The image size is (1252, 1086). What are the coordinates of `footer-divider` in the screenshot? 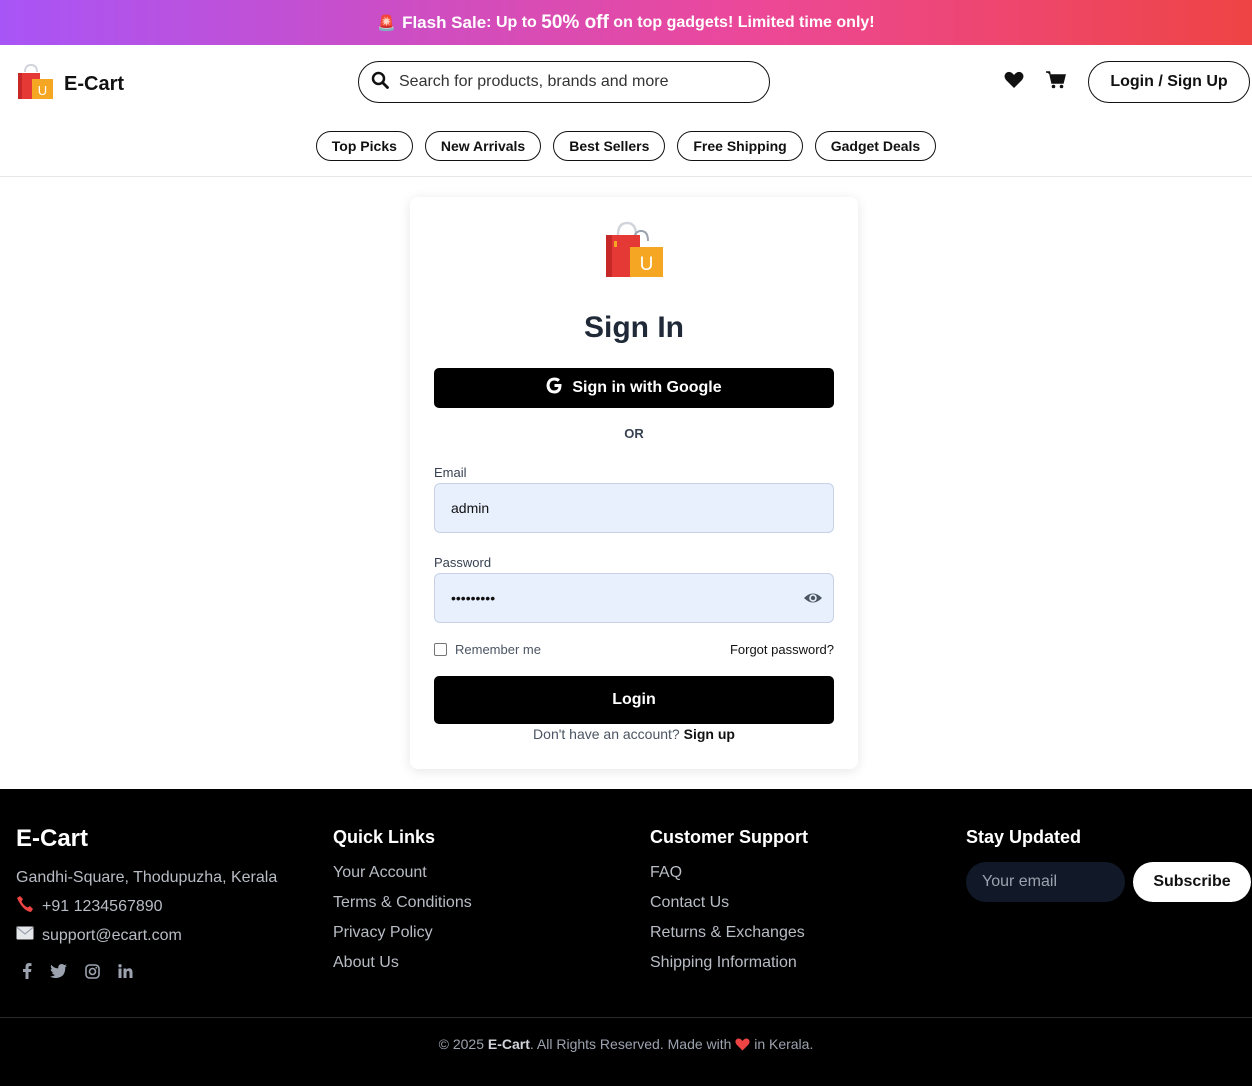 It's located at (626, 1017).